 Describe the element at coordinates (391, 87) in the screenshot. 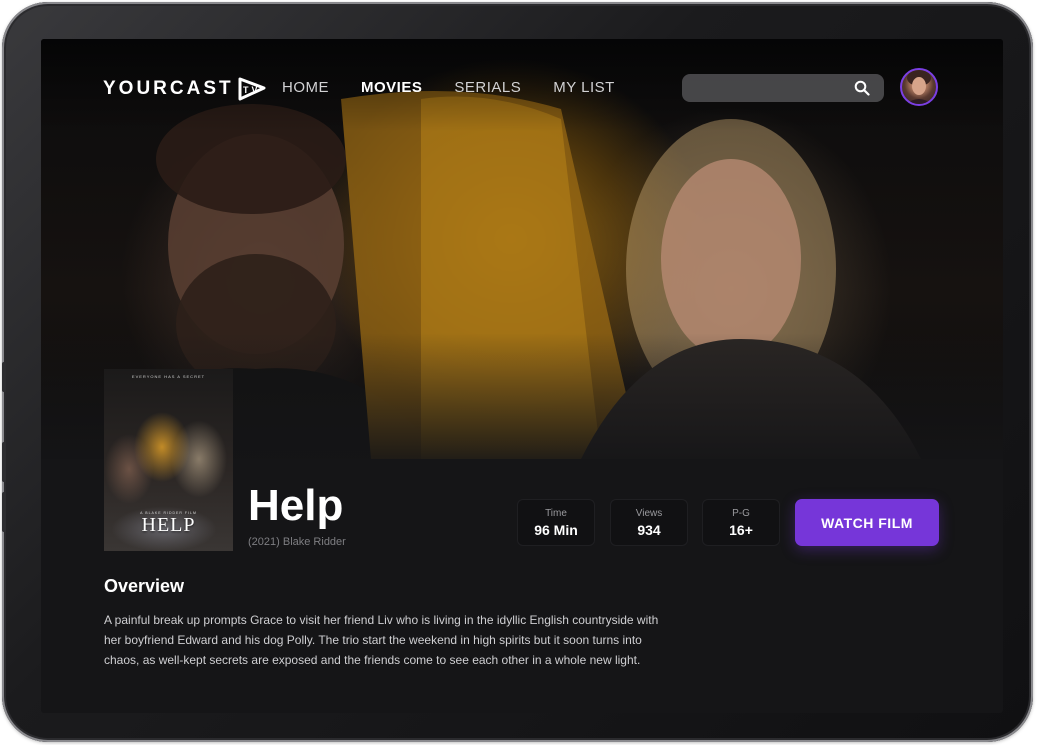

I see `nav-item-movies: MOVIES` at that location.